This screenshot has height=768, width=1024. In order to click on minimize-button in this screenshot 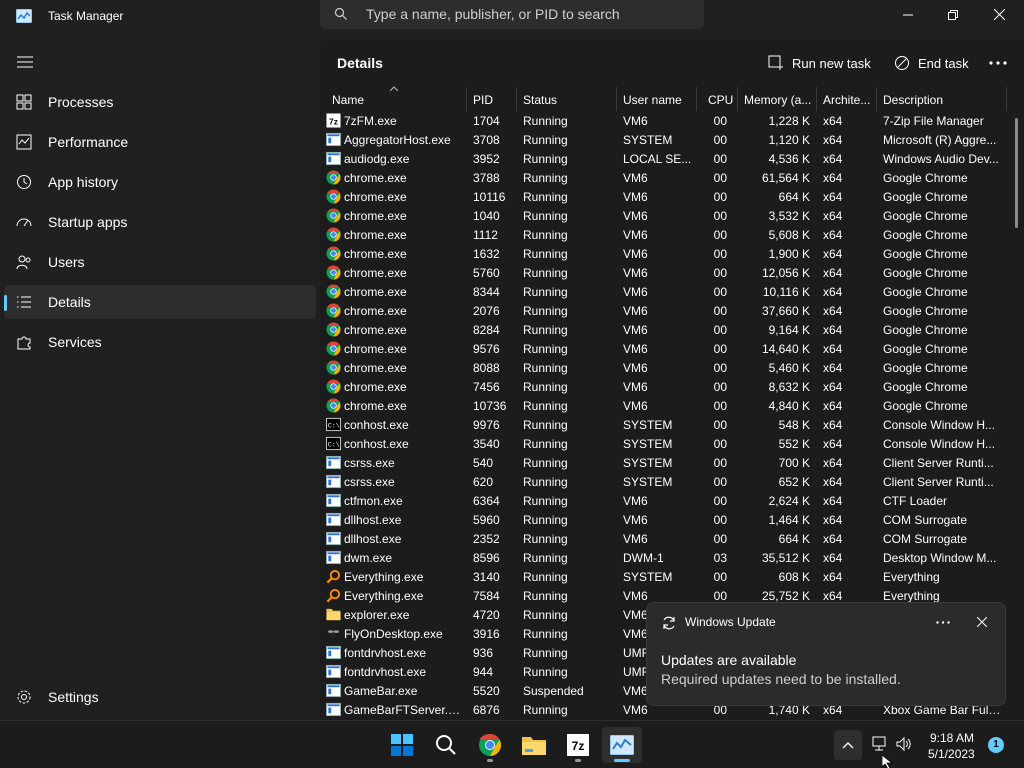, I will do `click(908, 14)`.